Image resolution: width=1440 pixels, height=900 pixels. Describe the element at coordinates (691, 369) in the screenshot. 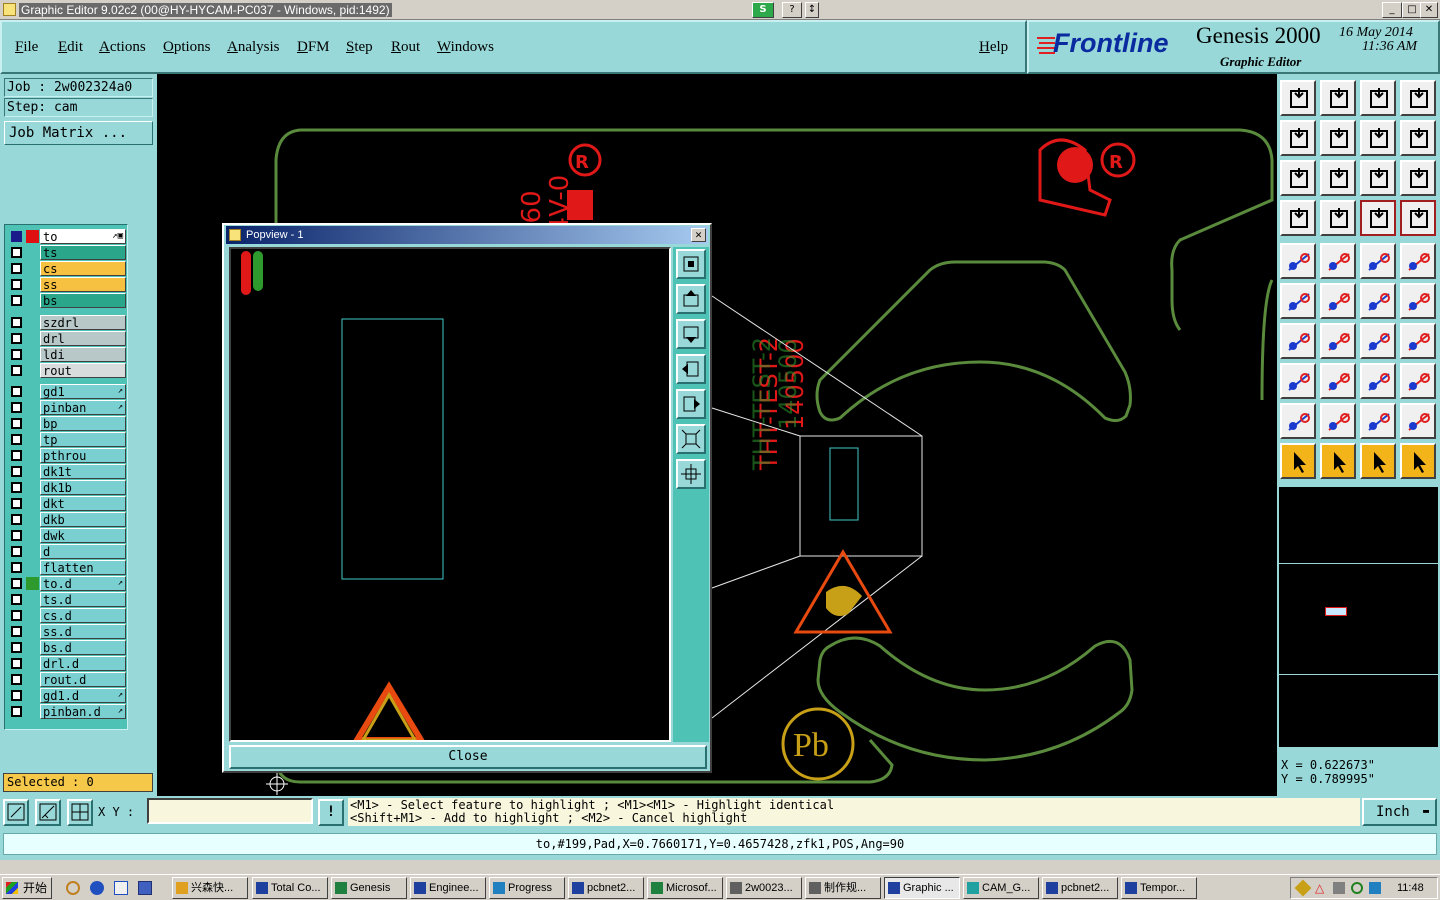

I see `pv-pan-left-icon` at that location.